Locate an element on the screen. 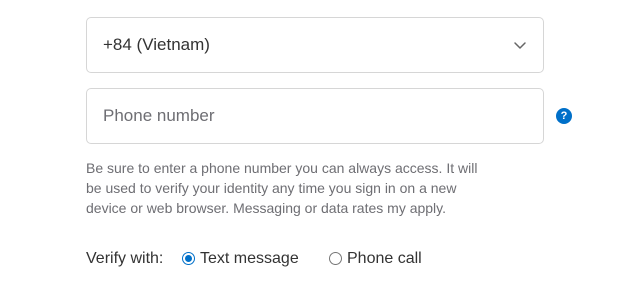  radio-dot is located at coordinates (188, 258).